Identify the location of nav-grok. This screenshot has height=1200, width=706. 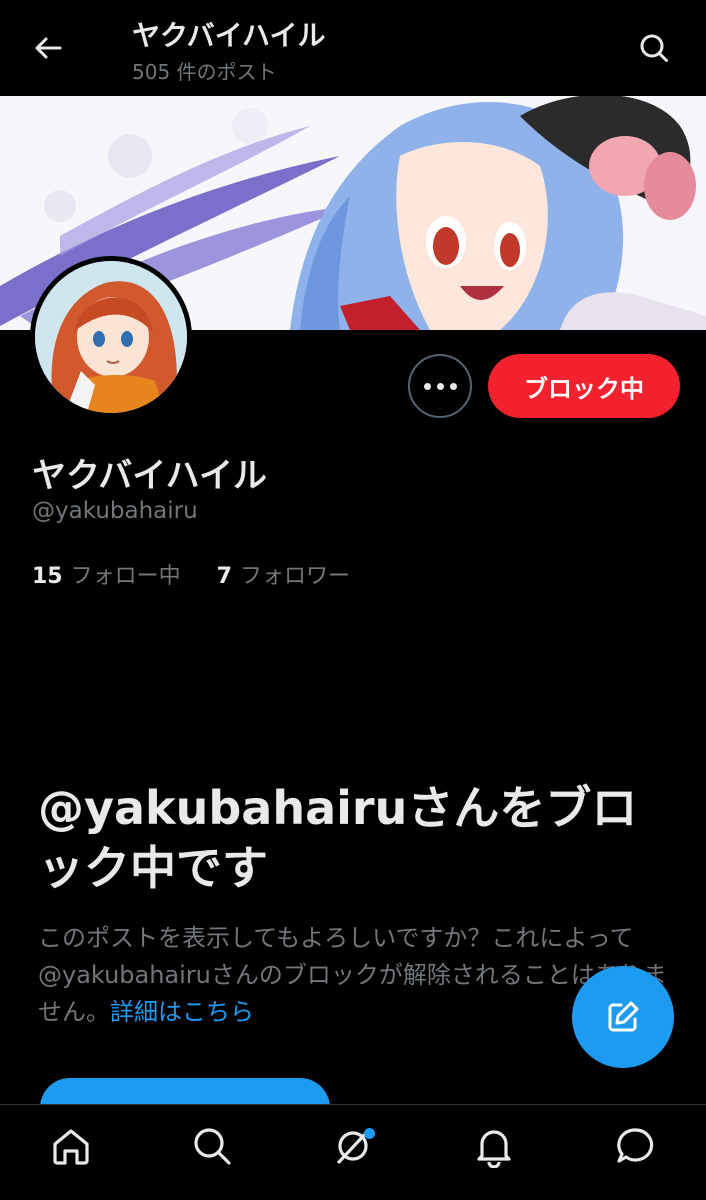
(353, 1146).